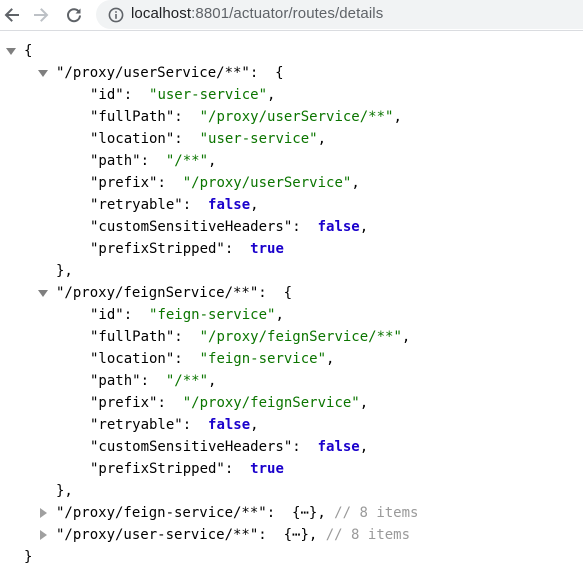 Image resolution: width=583 pixels, height=580 pixels. I want to click on json-brace: {, so click(28, 51).